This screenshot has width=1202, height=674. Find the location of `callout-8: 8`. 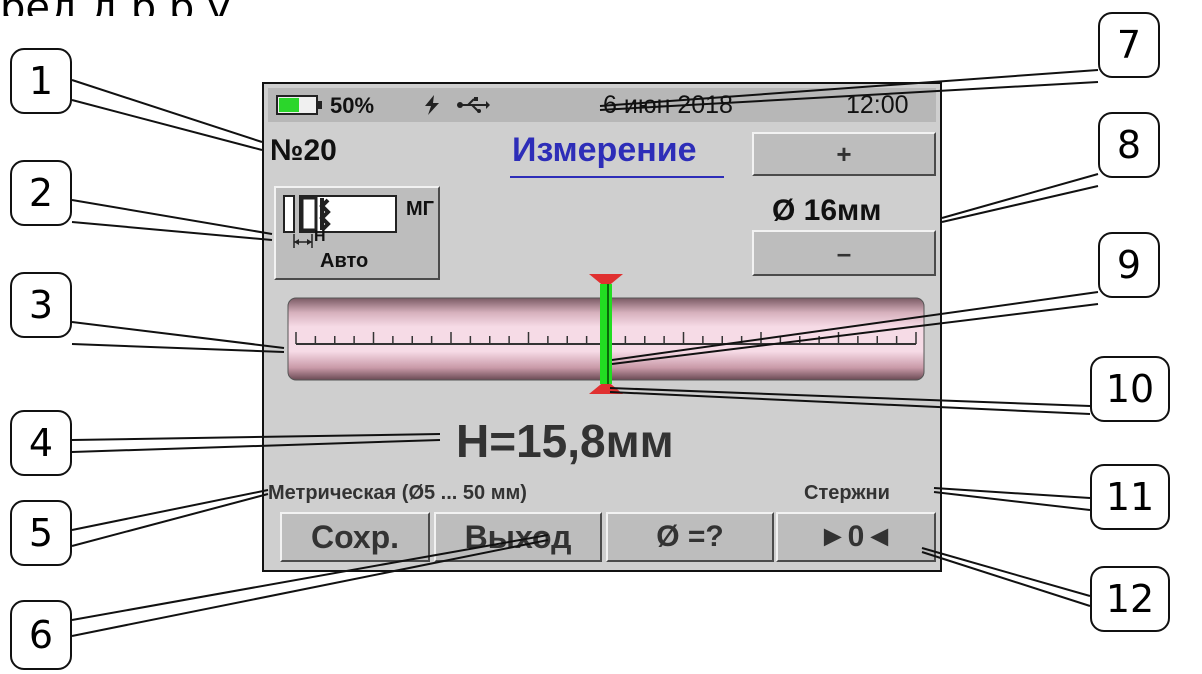

callout-8: 8 is located at coordinates (1129, 145).